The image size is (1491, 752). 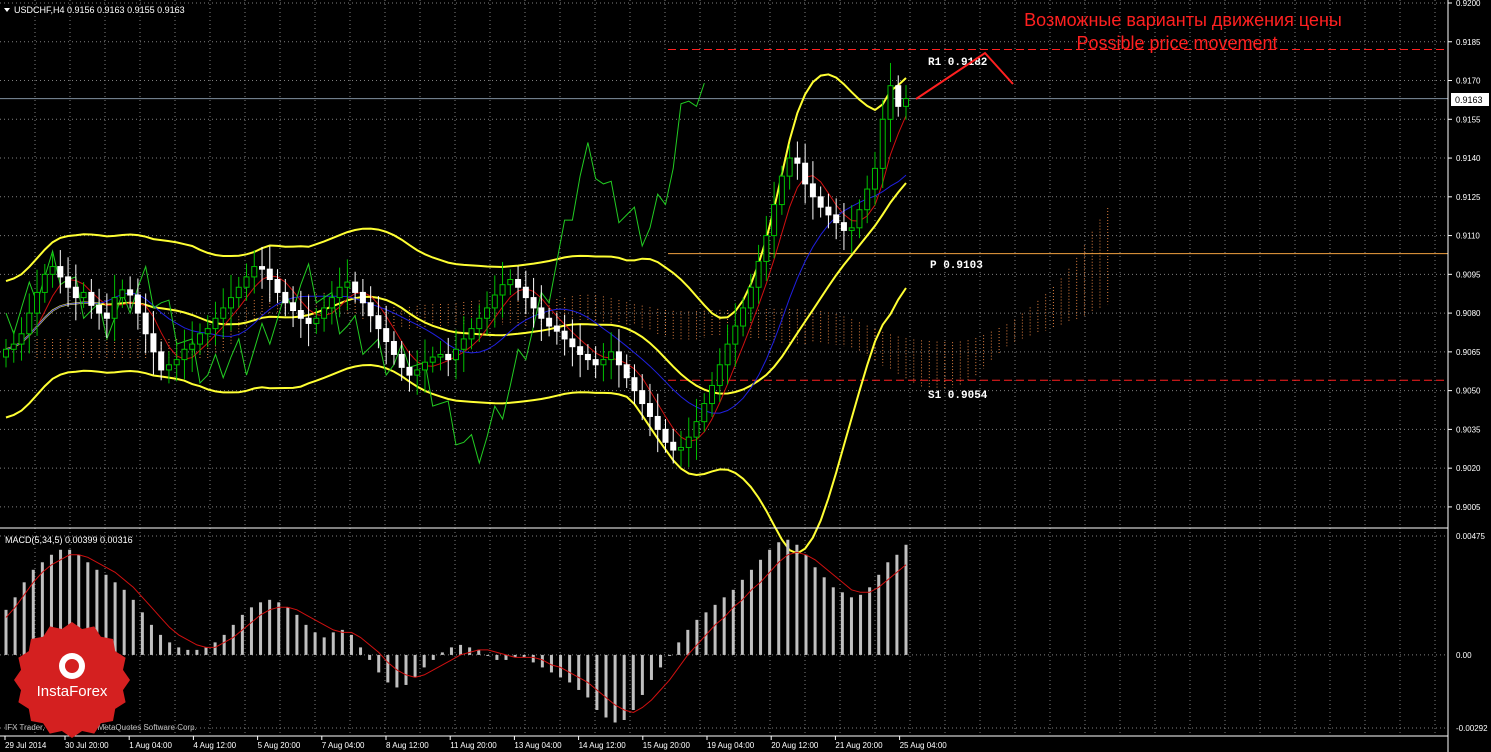 What do you see at coordinates (603, 745) in the screenshot?
I see `time-tick-label: 14 Aug 12:00` at bounding box center [603, 745].